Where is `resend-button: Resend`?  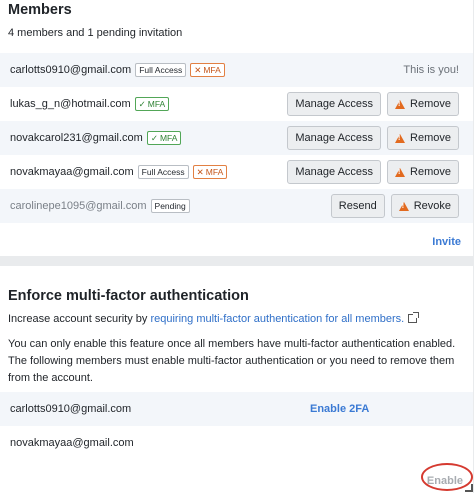
resend-button: Resend is located at coordinates (357, 206).